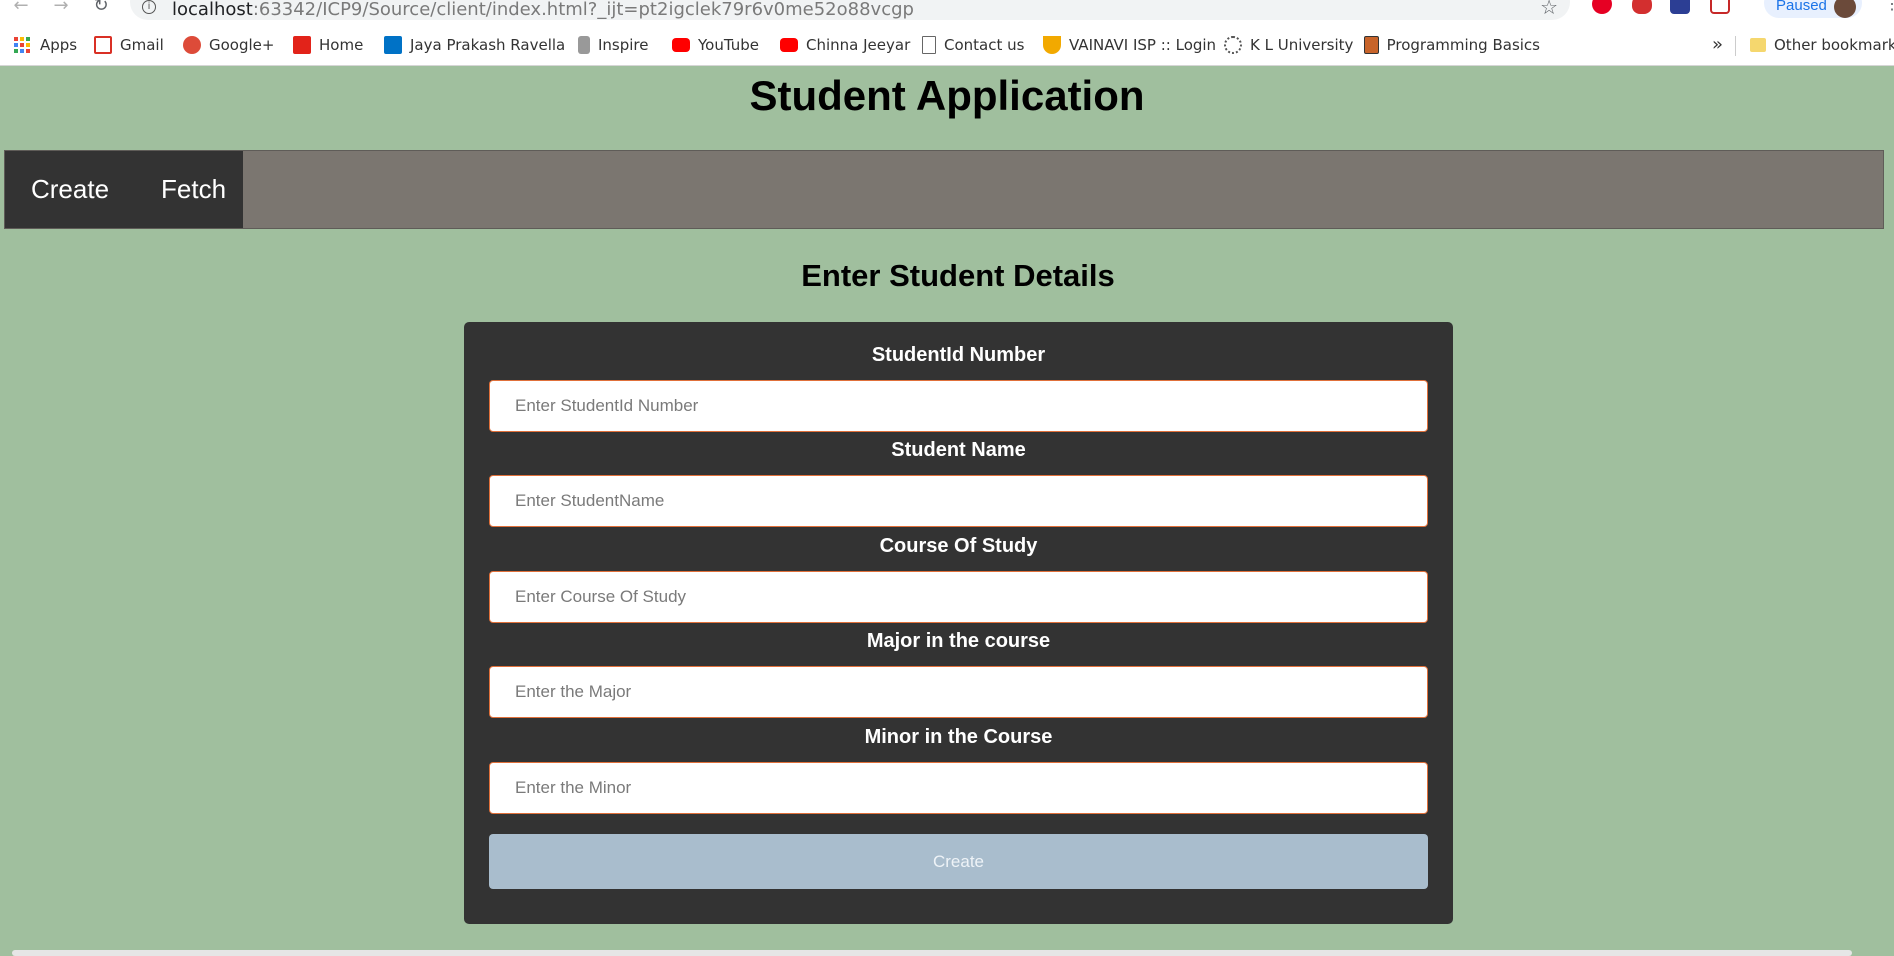 This screenshot has width=1894, height=956. I want to click on bookmark-inspire: Inspire, so click(613, 45).